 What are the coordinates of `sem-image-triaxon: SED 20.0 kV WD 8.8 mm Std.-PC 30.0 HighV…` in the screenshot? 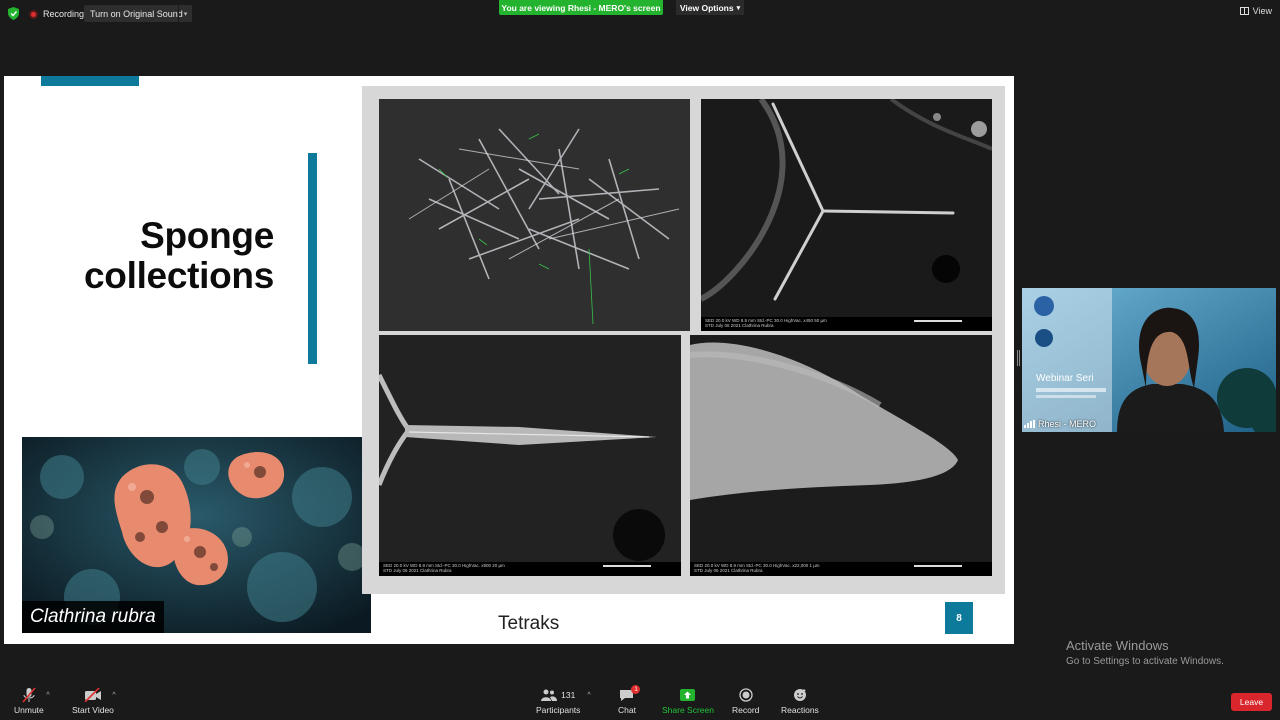 It's located at (846, 215).